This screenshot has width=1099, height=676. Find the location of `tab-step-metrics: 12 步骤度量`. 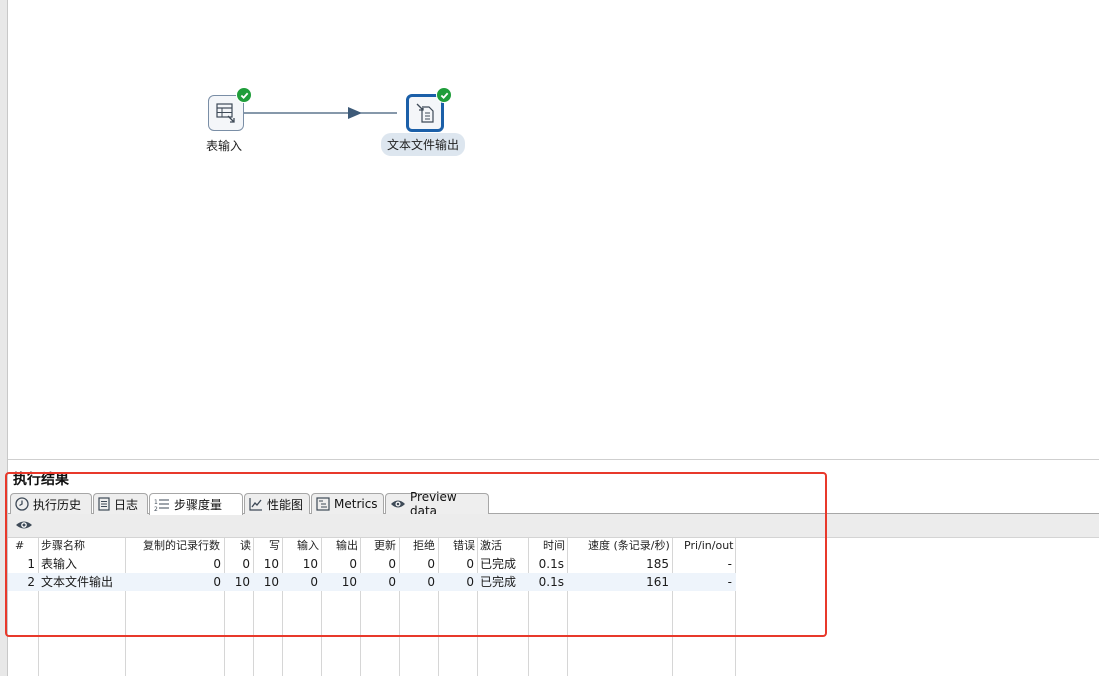

tab-step-metrics: 12 步骤度量 is located at coordinates (196, 504).